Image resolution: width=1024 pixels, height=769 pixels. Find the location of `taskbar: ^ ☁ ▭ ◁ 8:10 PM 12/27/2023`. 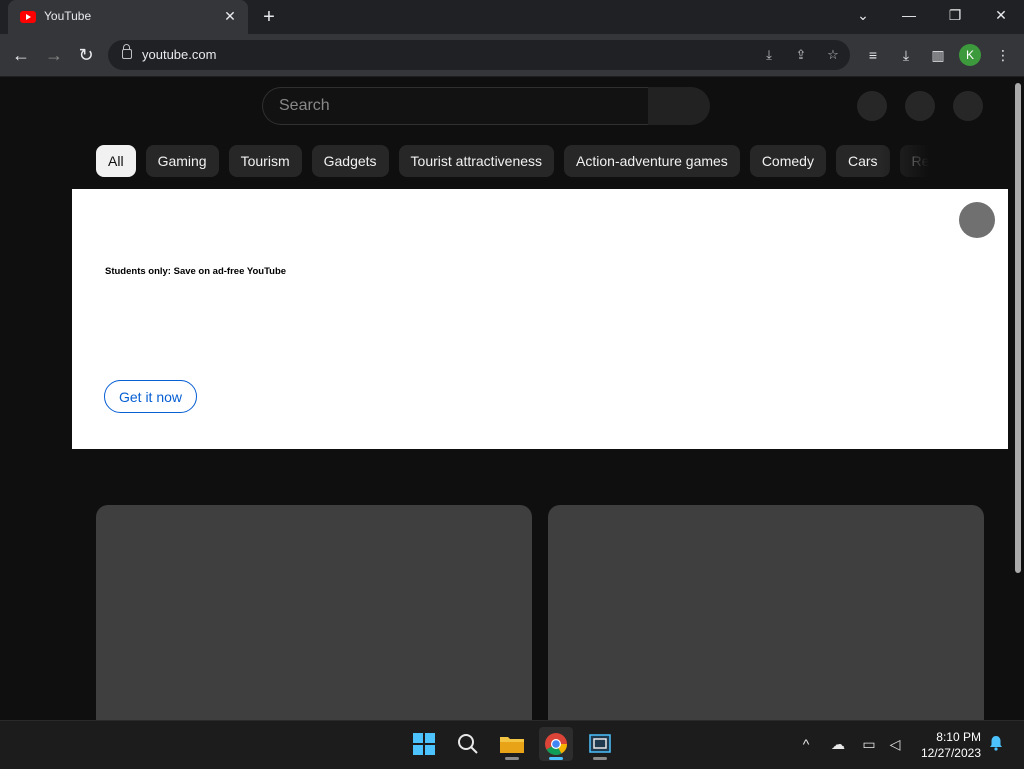

taskbar: ^ ☁ ▭ ◁ 8:10 PM 12/27/2023 is located at coordinates (512, 744).